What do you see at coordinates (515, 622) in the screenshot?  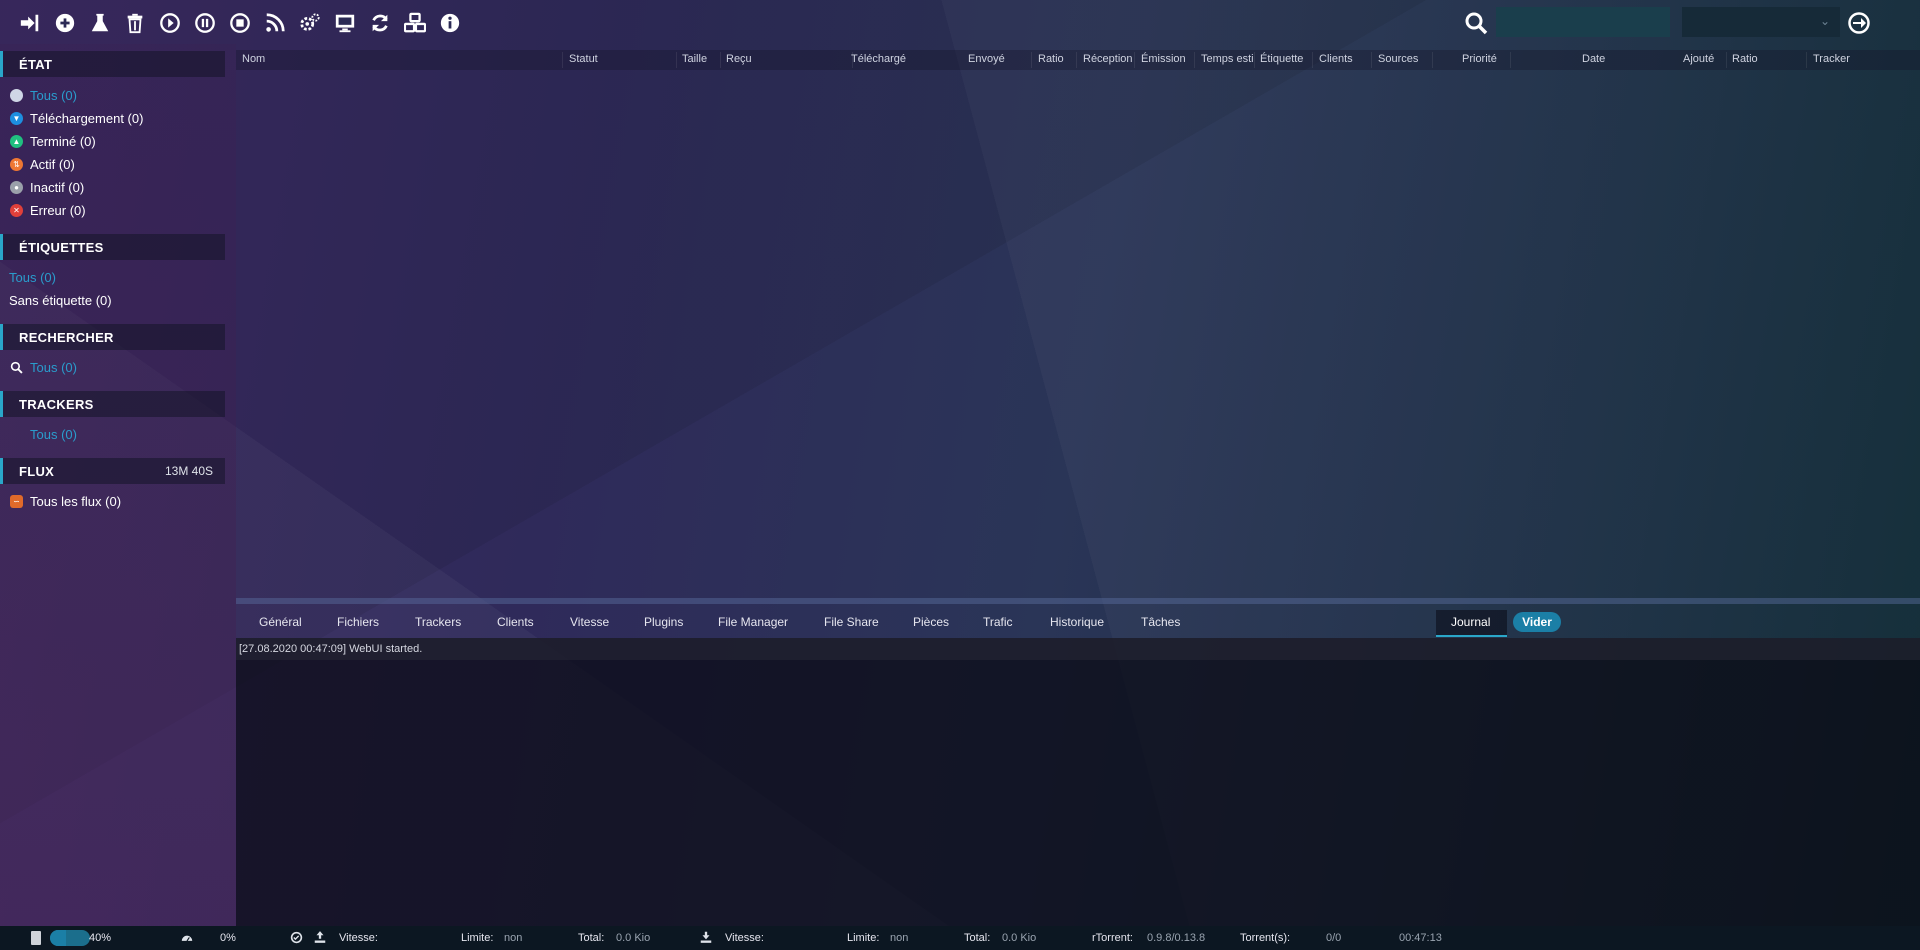 I see `tab-clients: Clients` at bounding box center [515, 622].